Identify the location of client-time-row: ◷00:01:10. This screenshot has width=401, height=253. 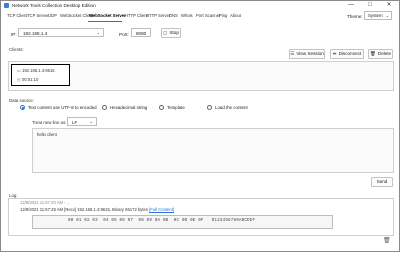
(27, 79).